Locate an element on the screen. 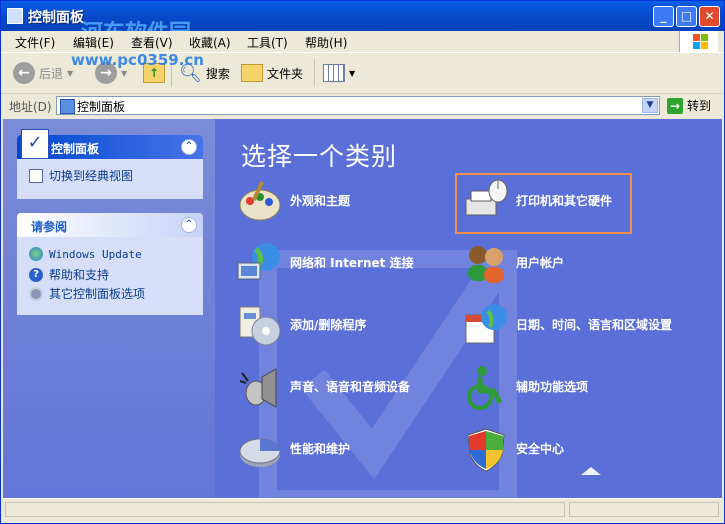 Image resolution: width=725 pixels, height=524 pixels. menu-favorites: 收藏(A) is located at coordinates (210, 42).